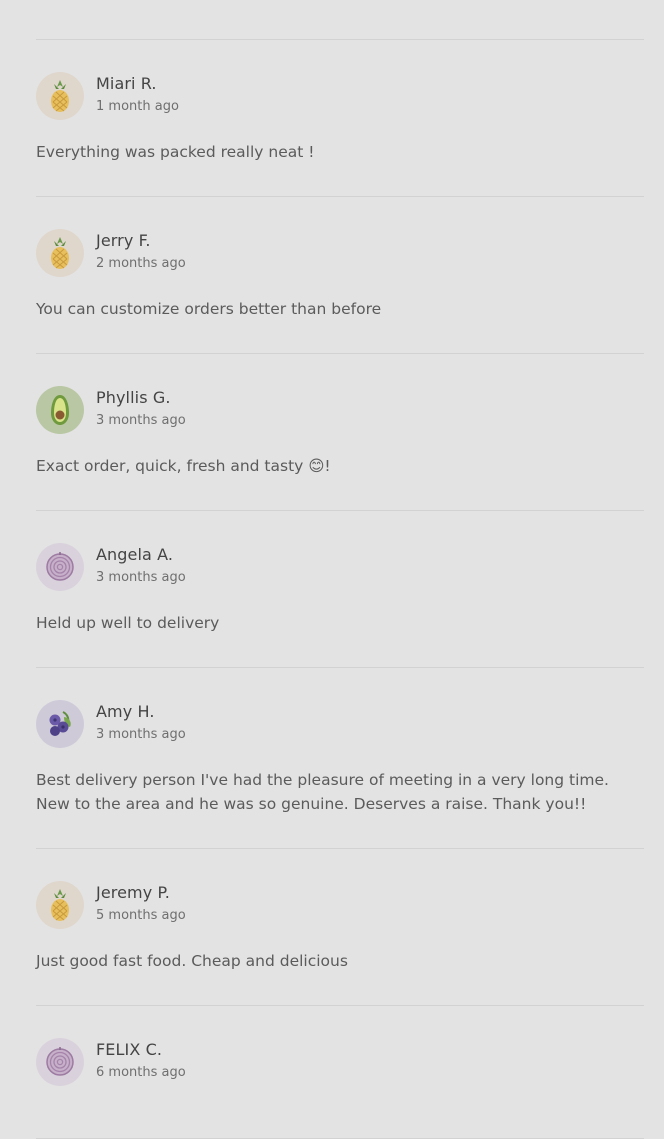 The image size is (664, 1139). I want to click on review-header: Angela A. 3 months ago, so click(340, 567).